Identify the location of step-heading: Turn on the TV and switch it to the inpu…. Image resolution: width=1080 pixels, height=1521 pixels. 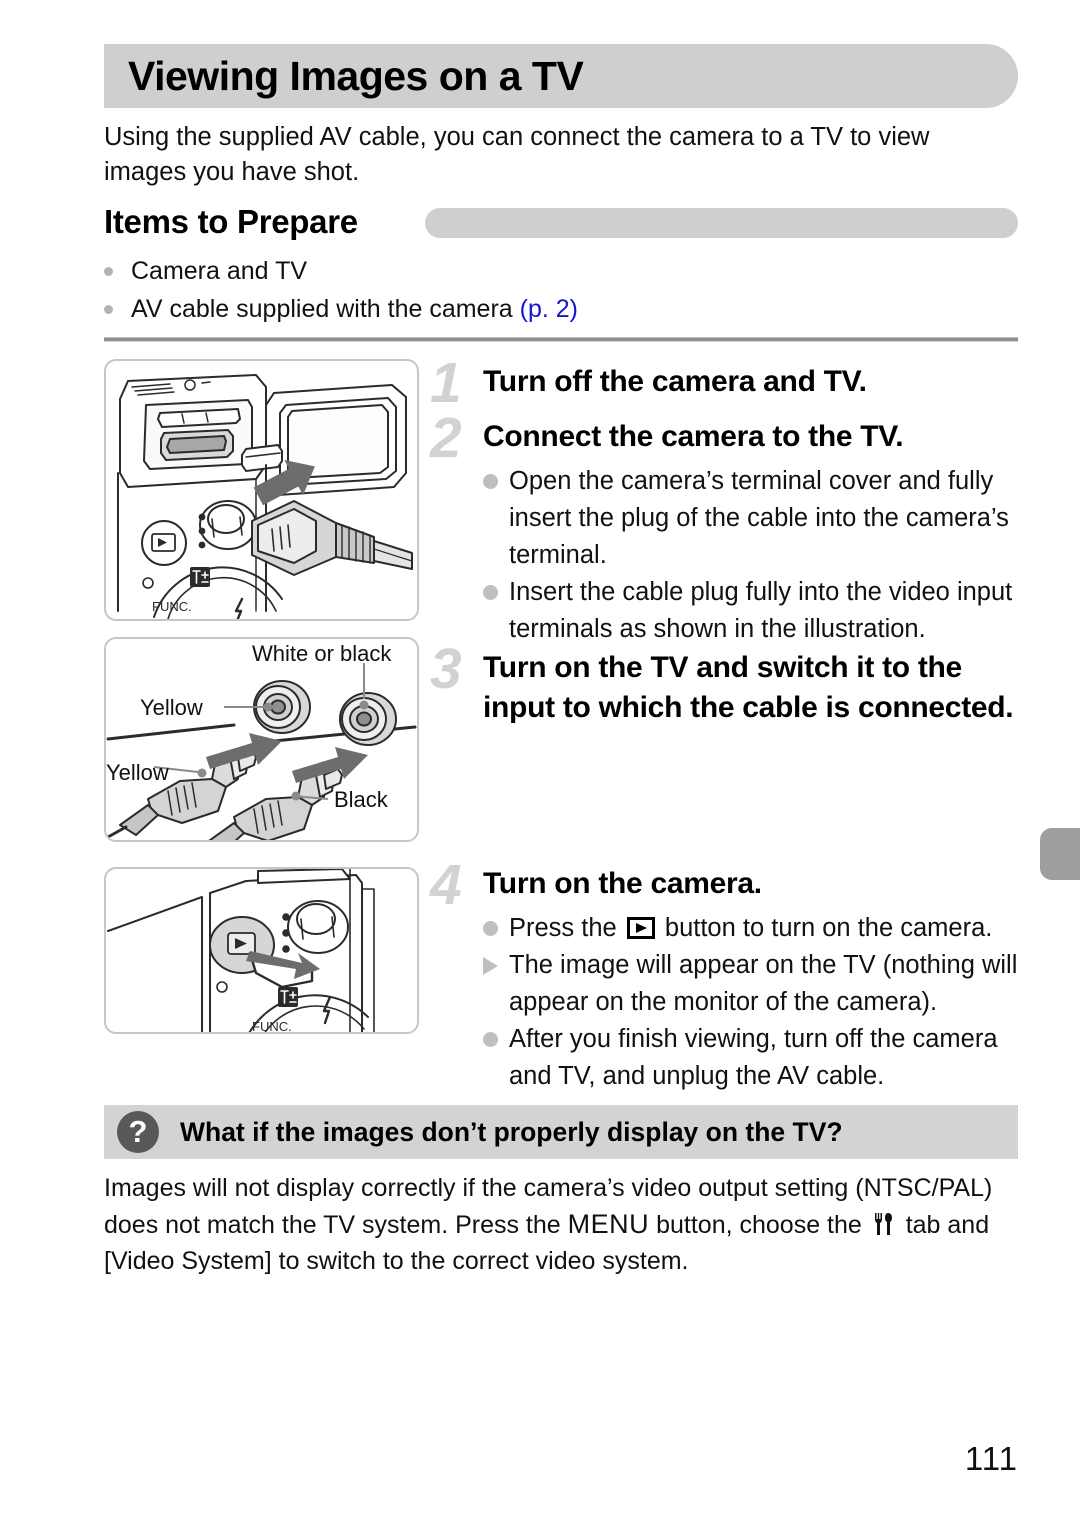
(748, 687).